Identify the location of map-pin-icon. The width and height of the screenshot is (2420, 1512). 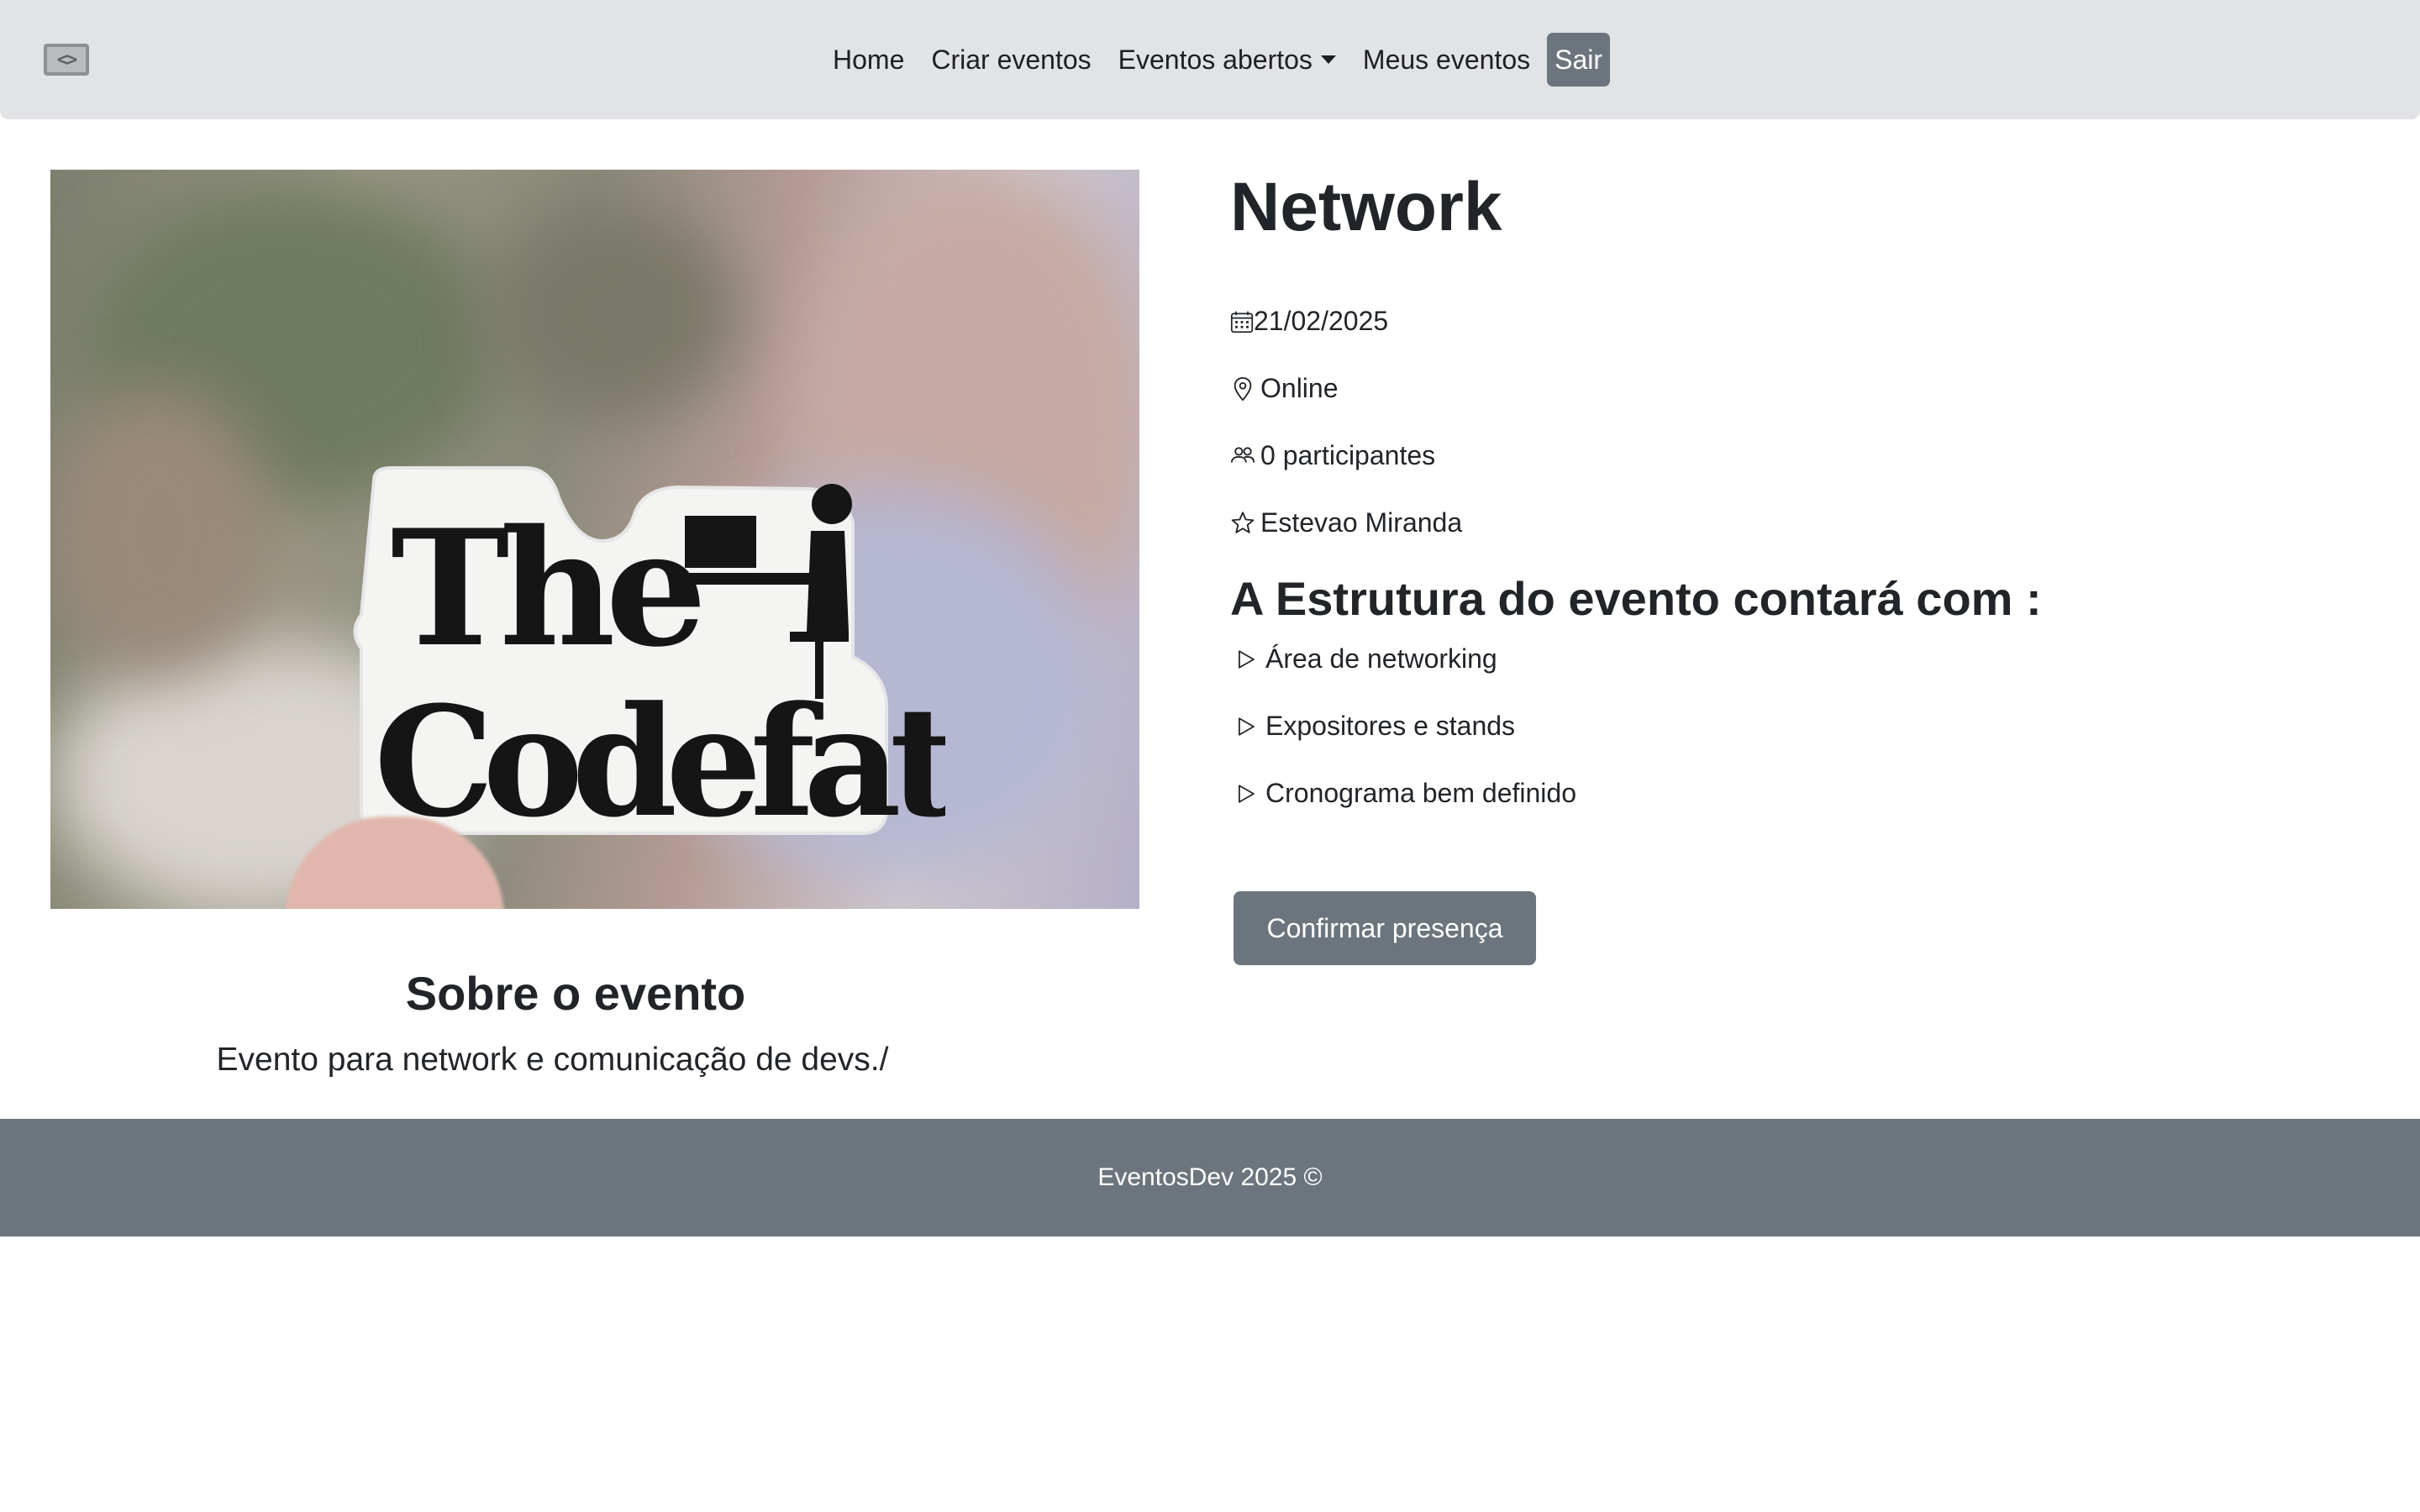
(1243, 389).